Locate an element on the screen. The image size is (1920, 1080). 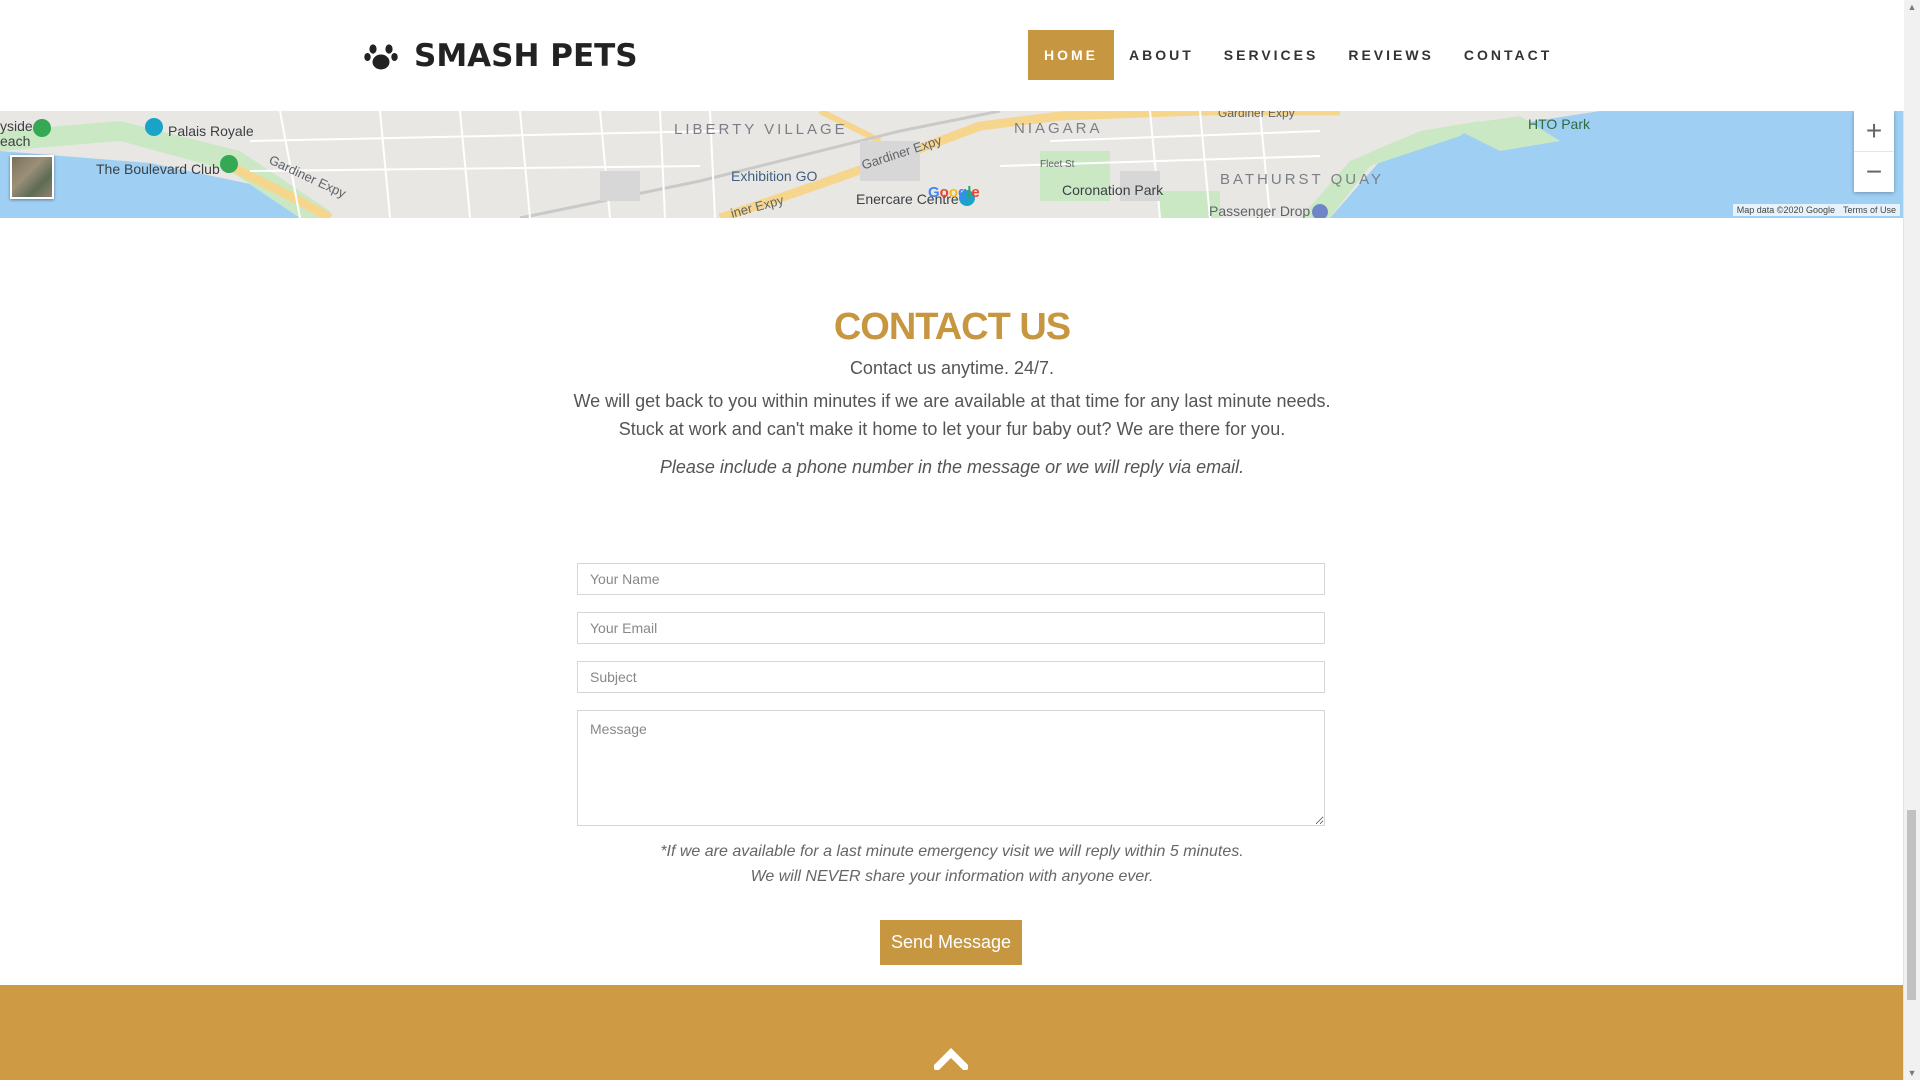
scroll-thumb is located at coordinates (1911, 905).